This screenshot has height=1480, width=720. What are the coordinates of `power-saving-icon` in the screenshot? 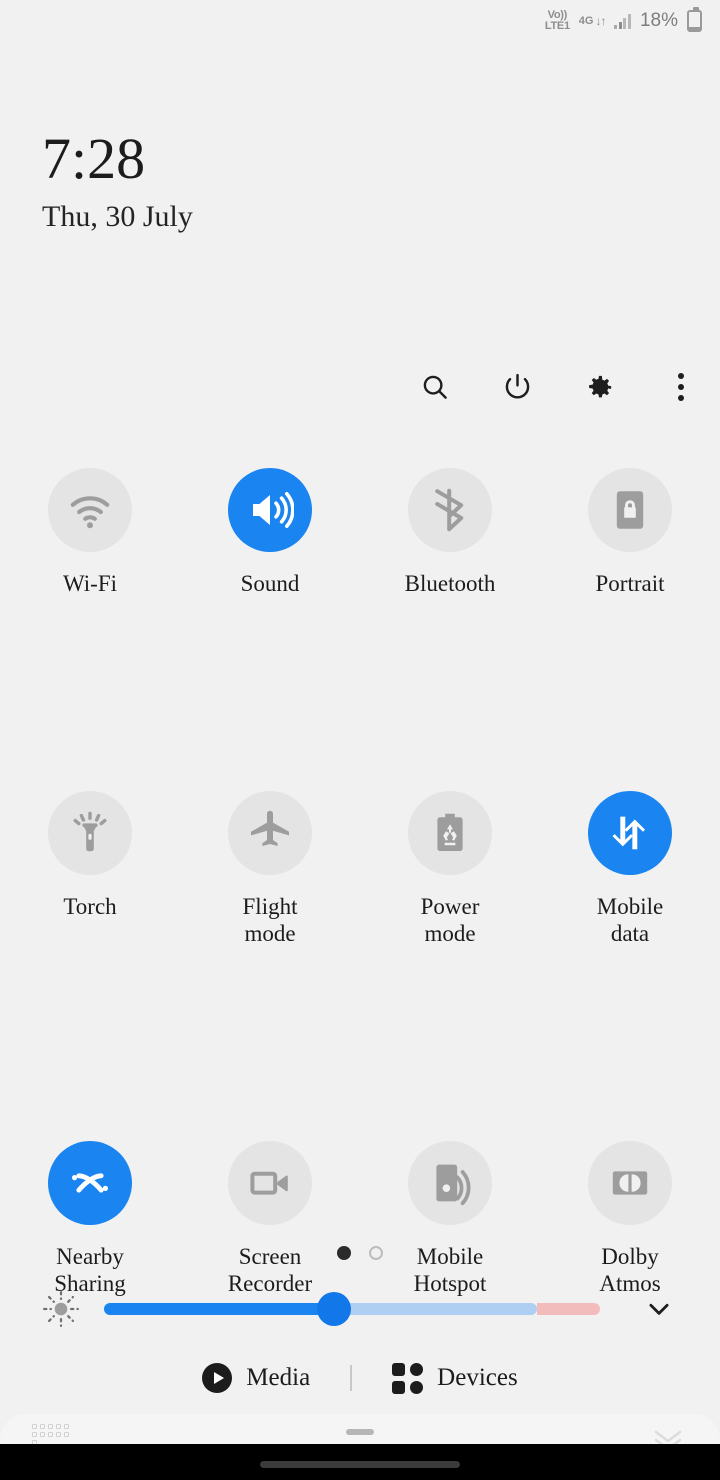 It's located at (450, 832).